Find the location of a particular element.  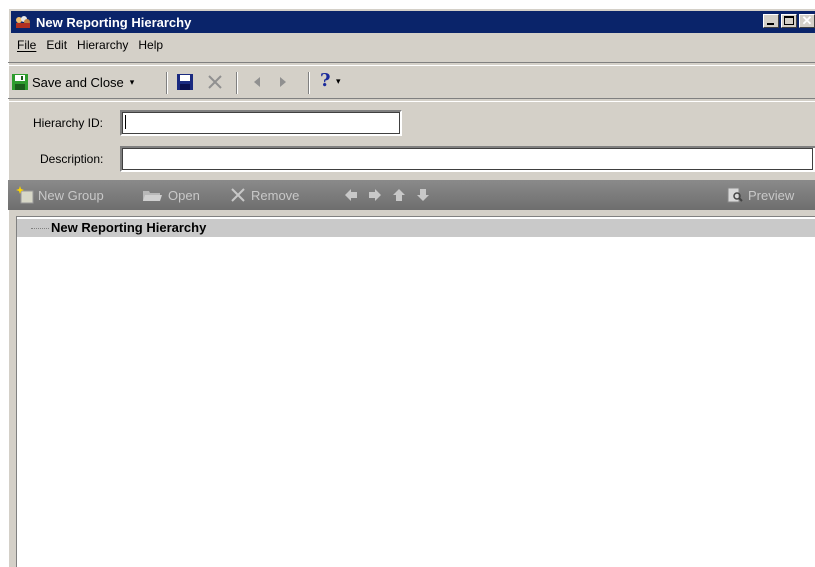

help-dropdown-icon: ▾ is located at coordinates (338, 81).